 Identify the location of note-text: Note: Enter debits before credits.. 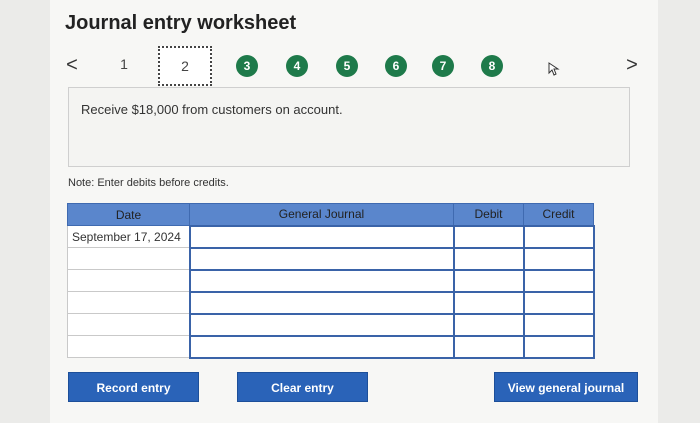
(148, 183).